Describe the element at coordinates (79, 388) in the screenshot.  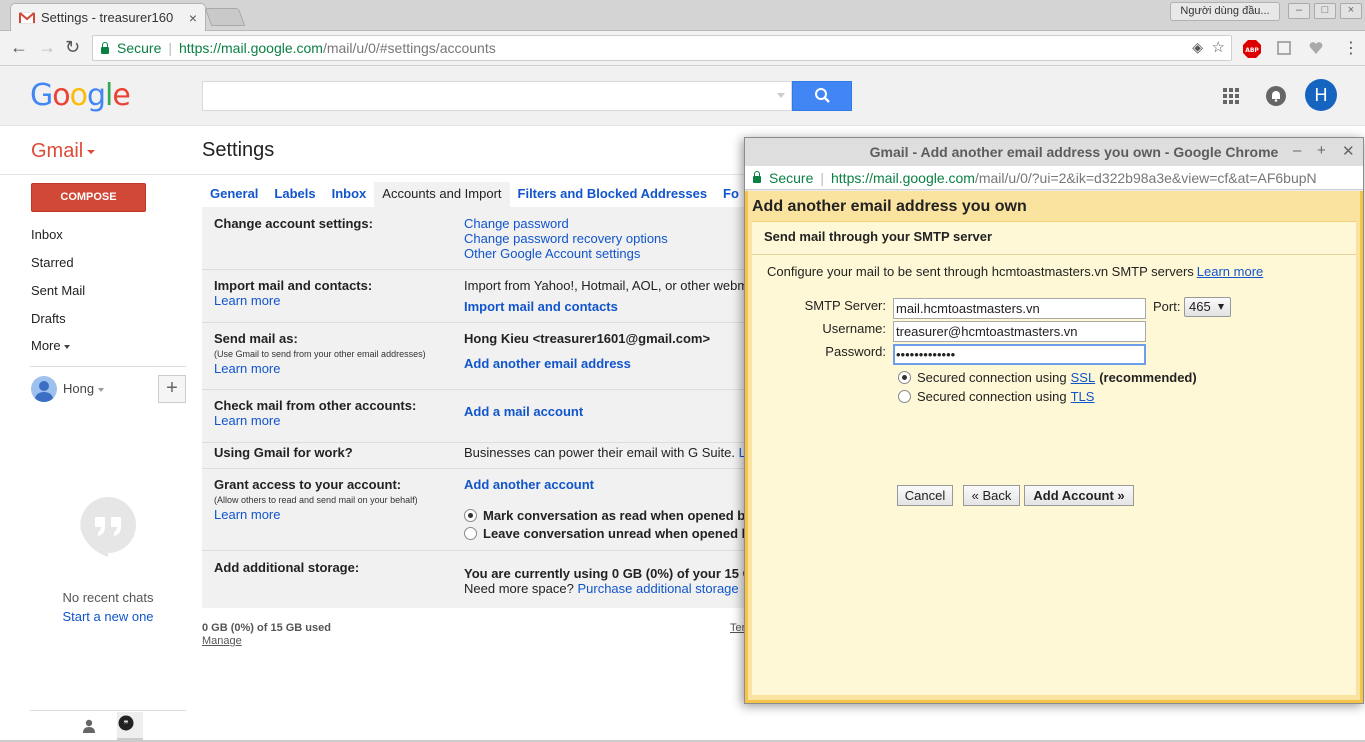
I see `hangouts-user-name: Hong` at that location.